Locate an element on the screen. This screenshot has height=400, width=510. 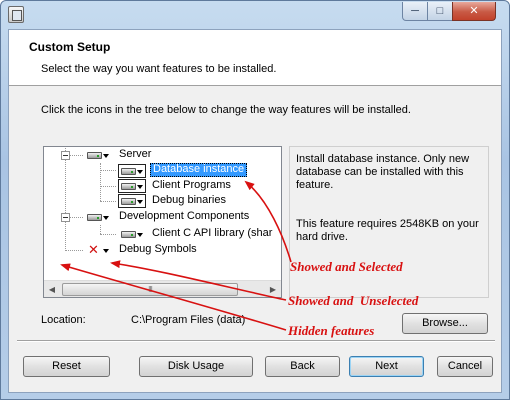
footer-divider is located at coordinates (256, 341).